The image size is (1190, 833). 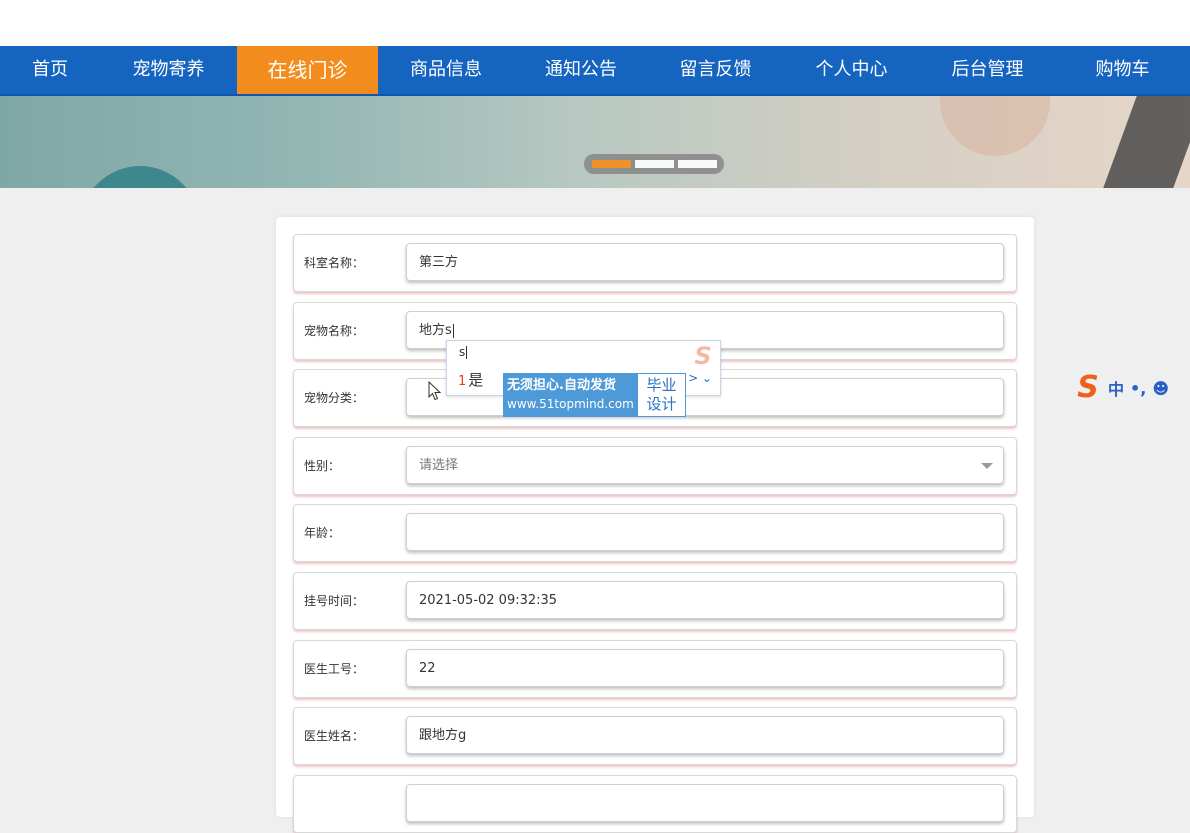 I want to click on ad-badge: 毕业 设计, so click(x=661, y=395).